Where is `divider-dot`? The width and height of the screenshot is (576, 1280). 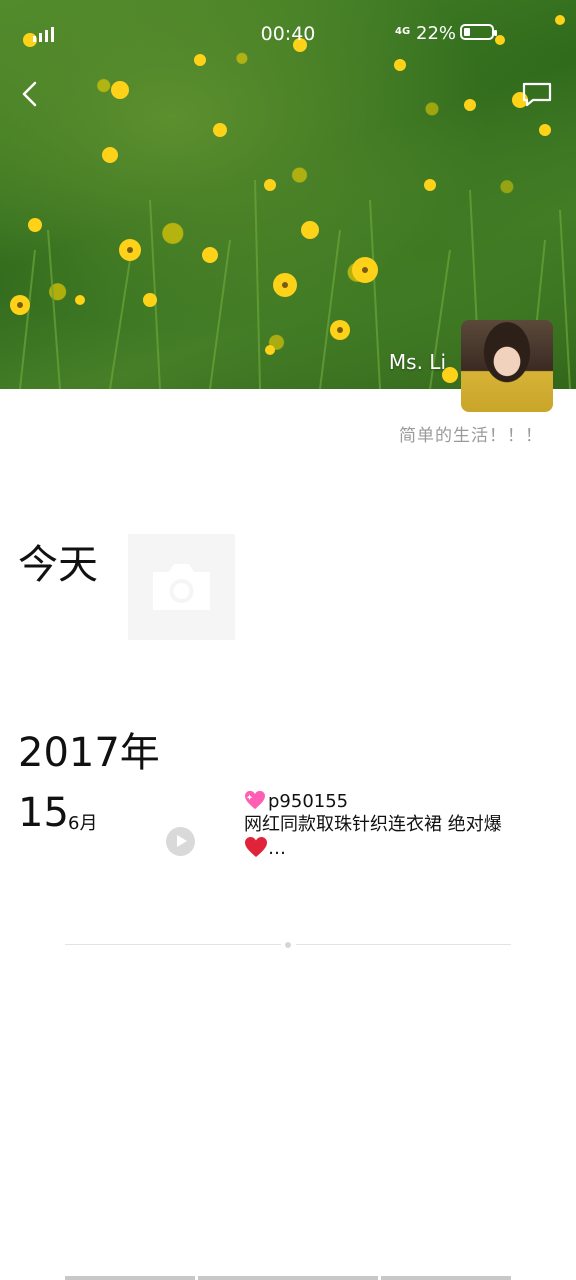
divider-dot is located at coordinates (288, 945).